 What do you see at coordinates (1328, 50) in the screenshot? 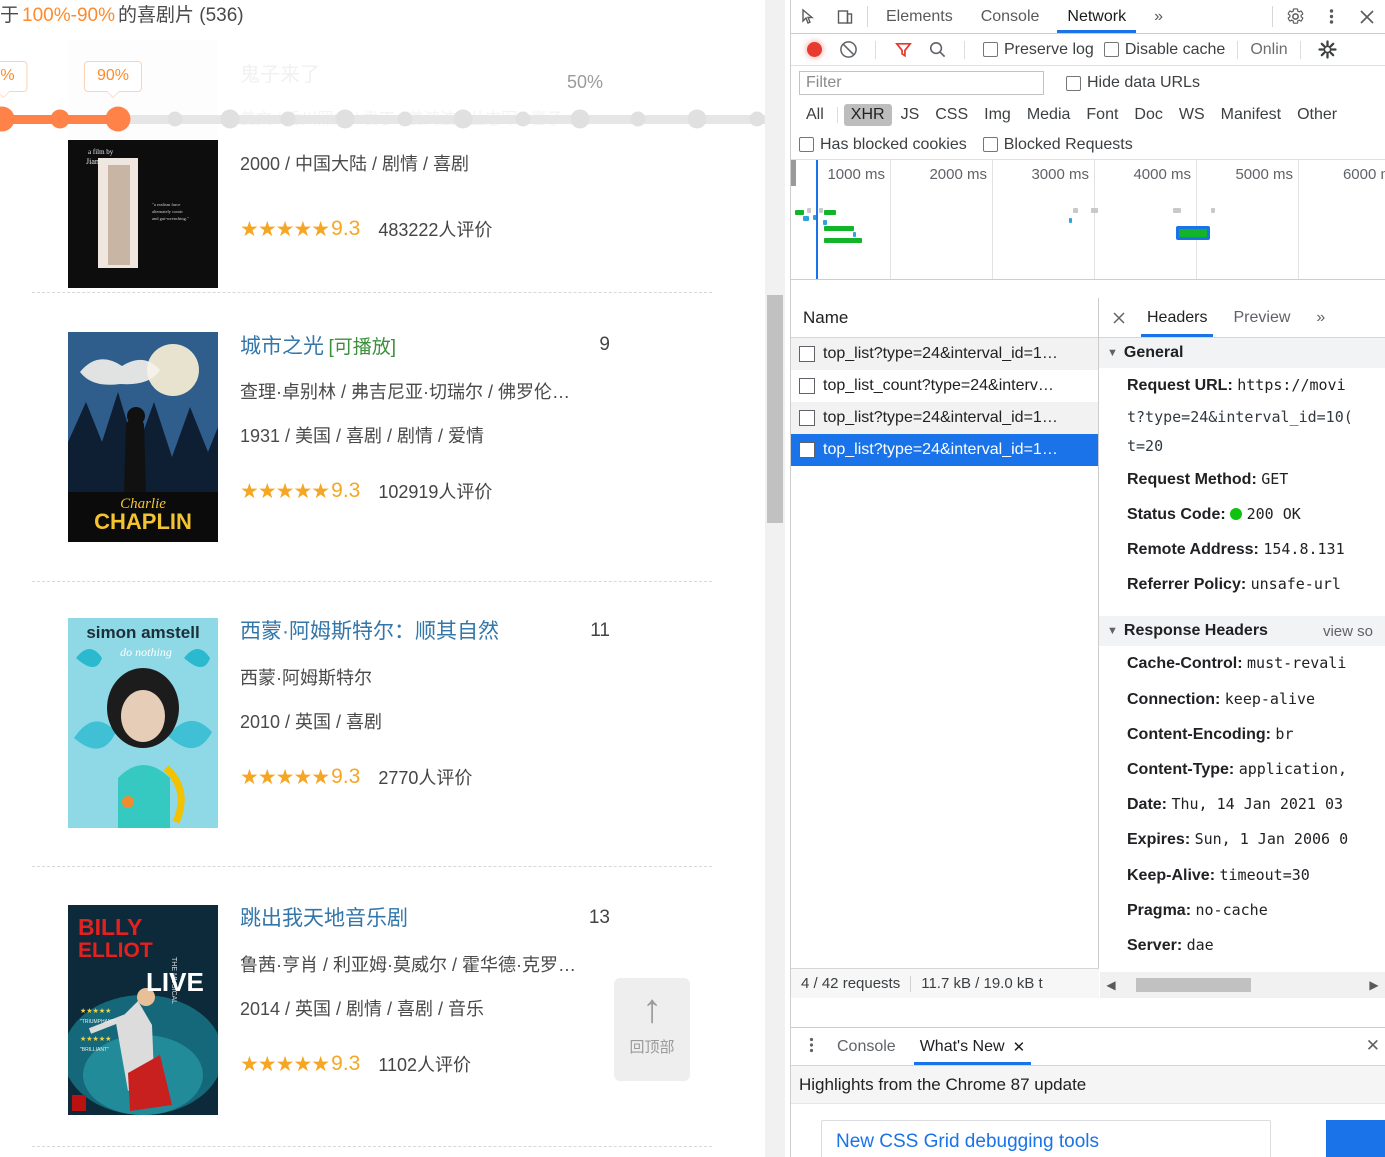
I see `network-settings-gear-icon` at bounding box center [1328, 50].